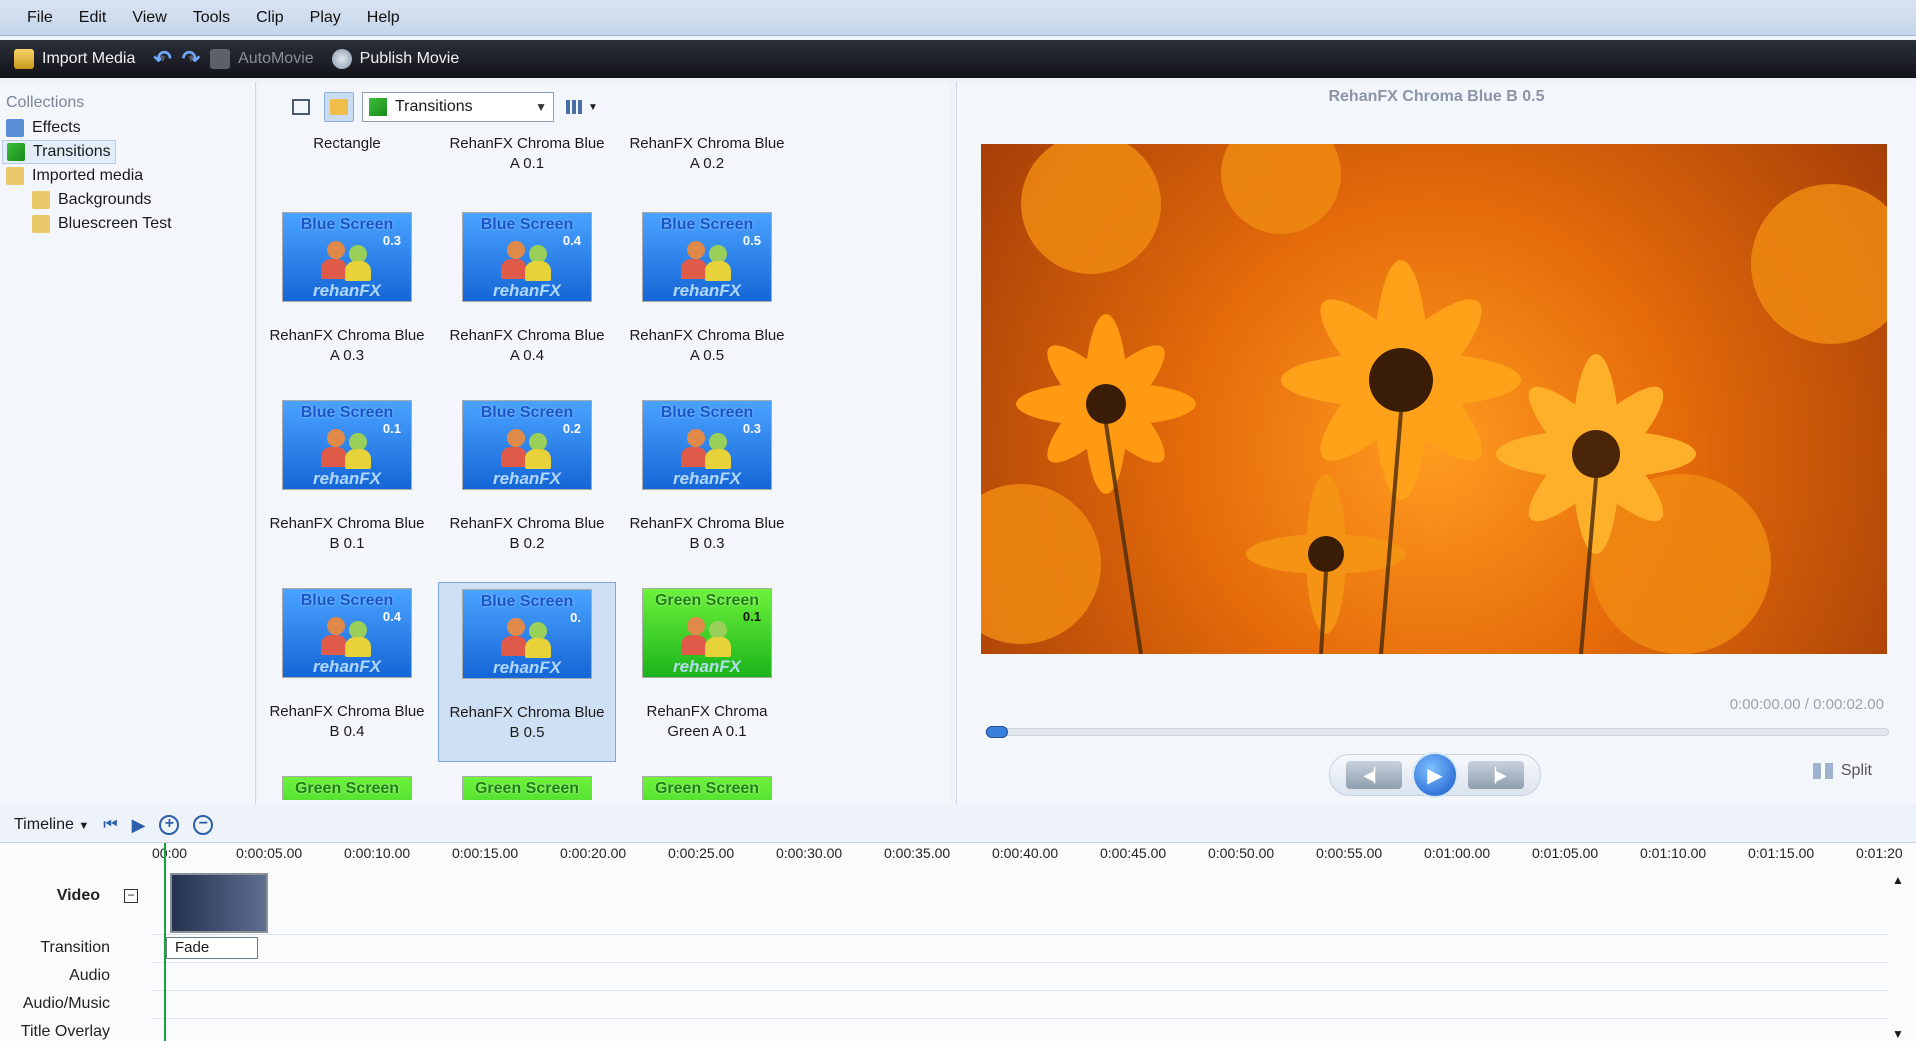 This screenshot has width=1916, height=1041. I want to click on zoom-in-icon: +, so click(169, 825).